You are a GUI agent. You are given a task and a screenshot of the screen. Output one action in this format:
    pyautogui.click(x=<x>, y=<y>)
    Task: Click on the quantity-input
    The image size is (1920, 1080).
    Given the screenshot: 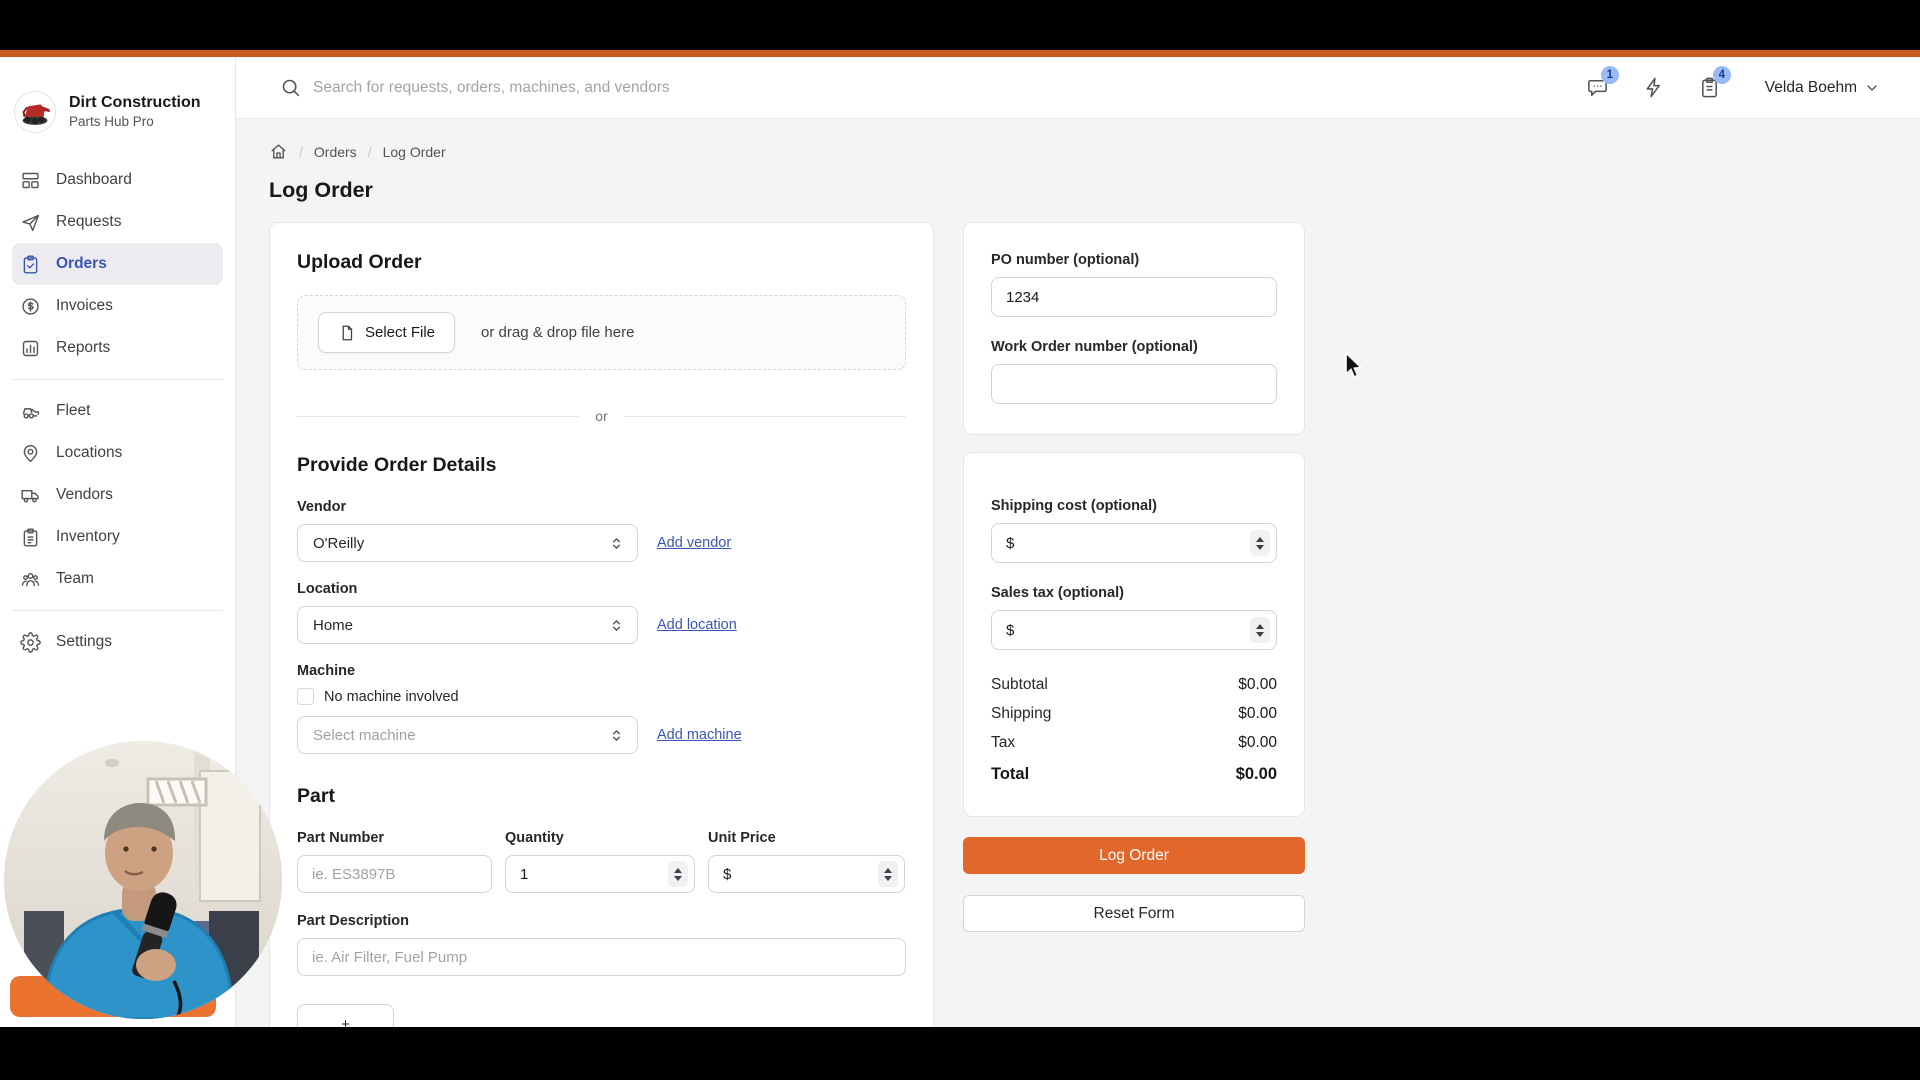 What is the action you would take?
    pyautogui.click(x=600, y=874)
    